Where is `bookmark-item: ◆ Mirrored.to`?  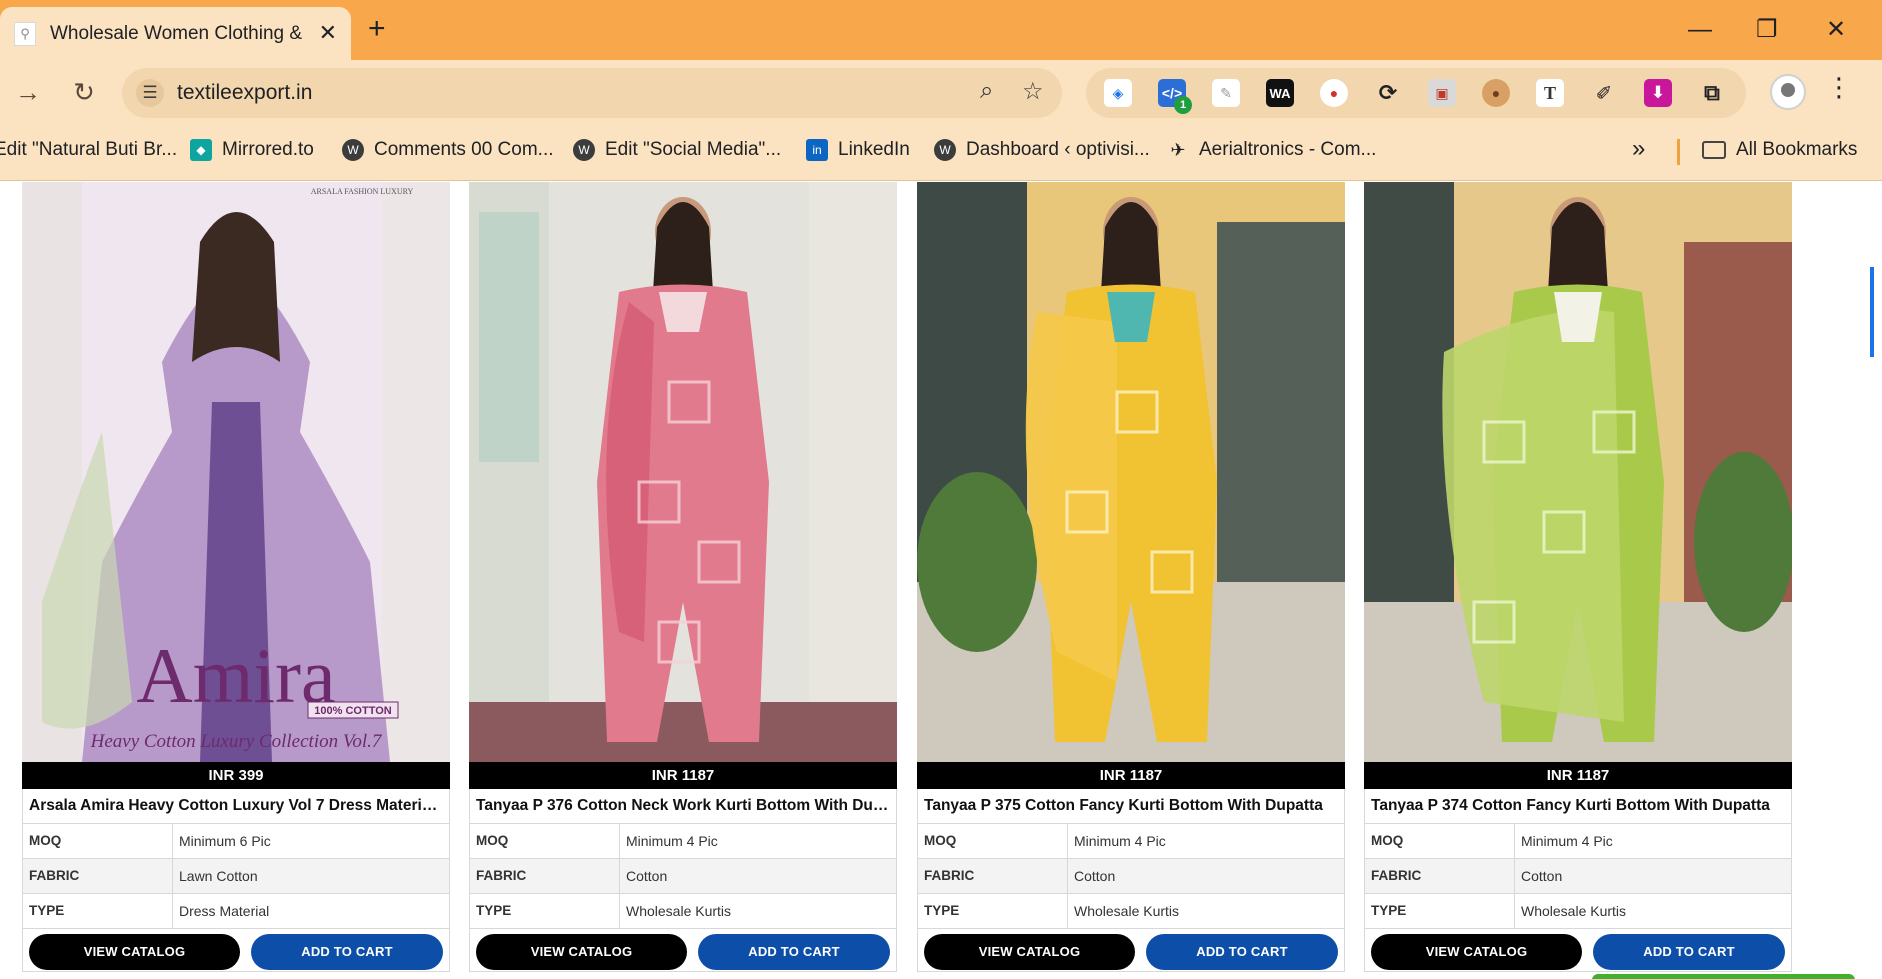
bookmark-item: ◆ Mirrored.to is located at coordinates (252, 150).